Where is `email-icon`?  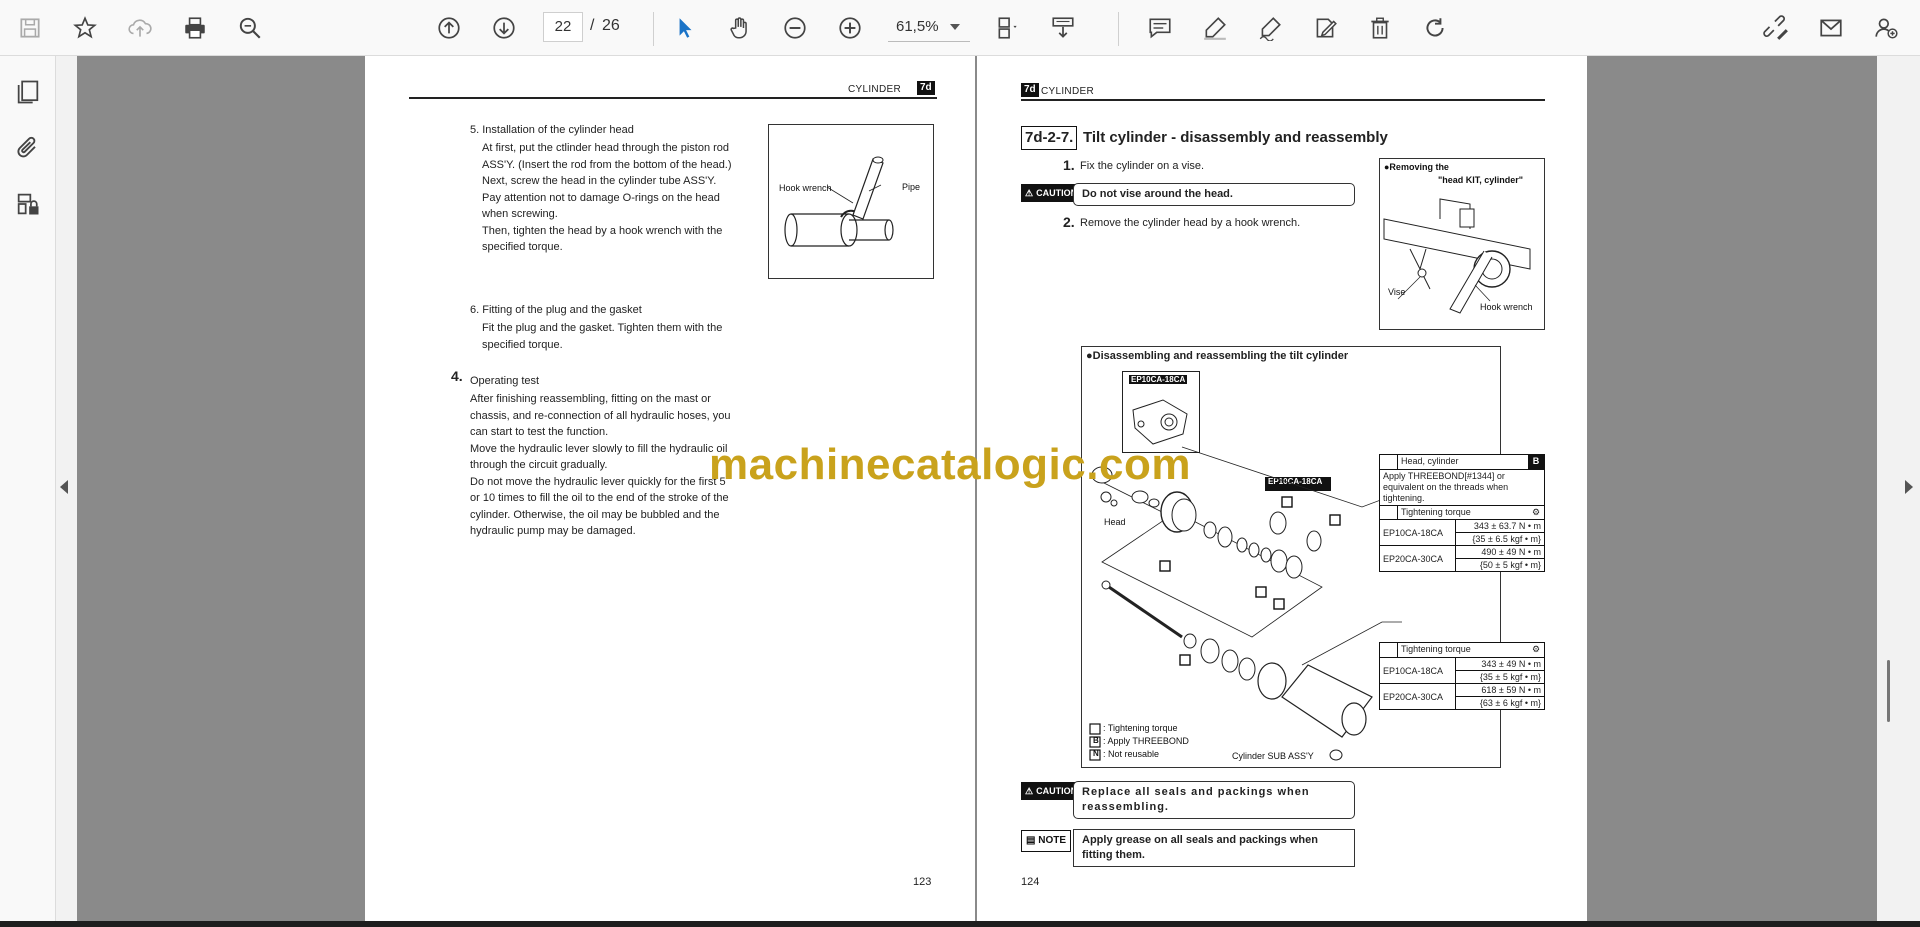 email-icon is located at coordinates (1831, 28).